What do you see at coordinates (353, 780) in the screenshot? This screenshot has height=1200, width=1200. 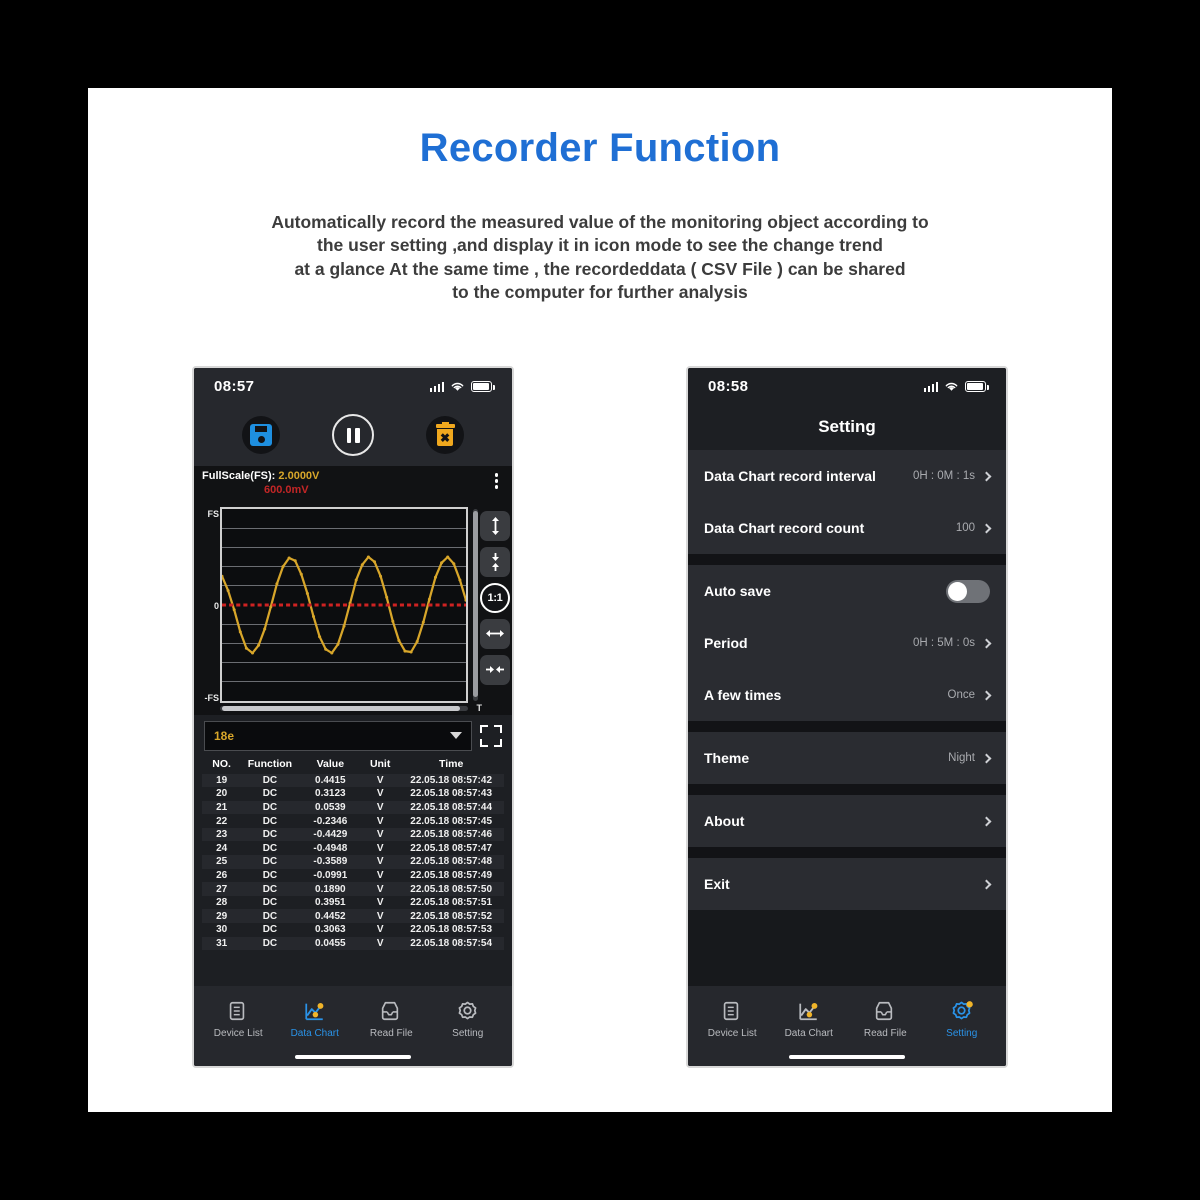 I see `table-row: 19 DC 0.4415 V 22.05.18 08:57:42` at bounding box center [353, 780].